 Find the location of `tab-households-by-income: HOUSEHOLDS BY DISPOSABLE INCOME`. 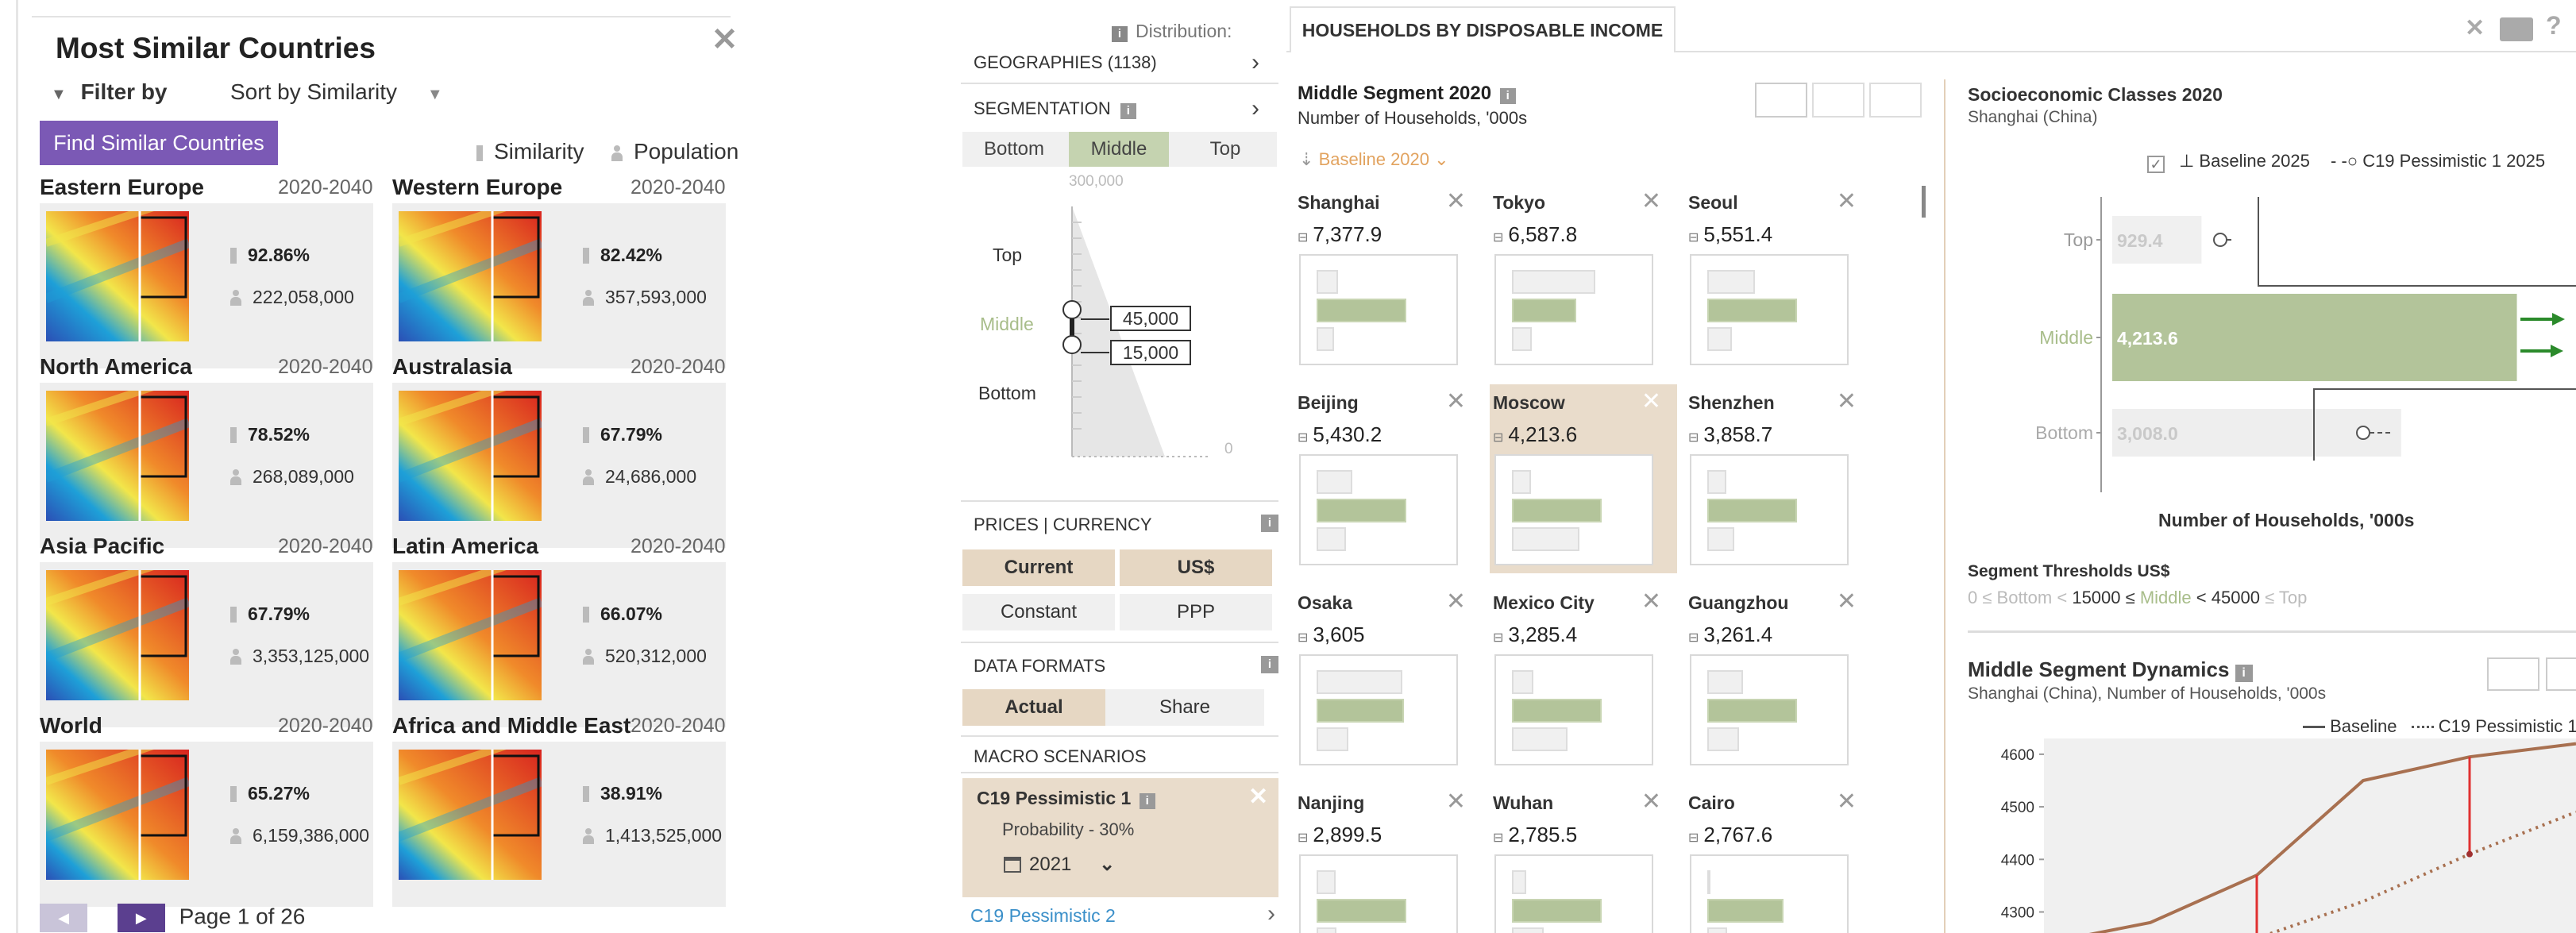

tab-households-by-income: HOUSEHOLDS BY DISPOSABLE INCOME is located at coordinates (1483, 29).